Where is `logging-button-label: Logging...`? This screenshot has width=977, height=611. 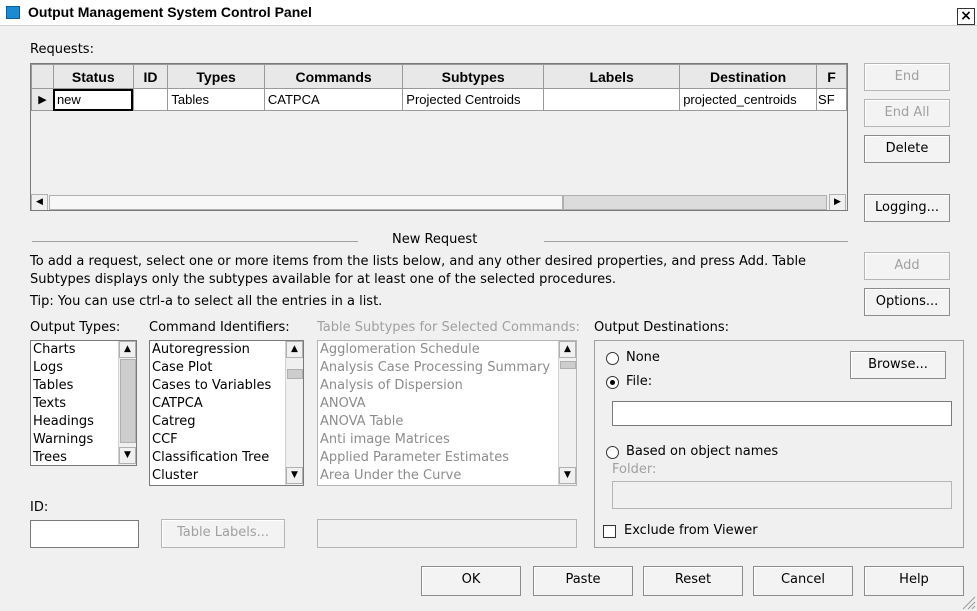 logging-button-label: Logging... is located at coordinates (907, 207).